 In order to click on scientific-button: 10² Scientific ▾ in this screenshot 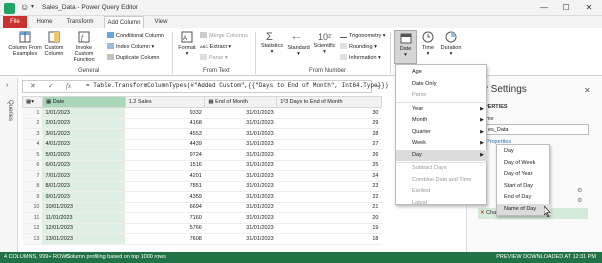, I will do `click(324, 43)`.